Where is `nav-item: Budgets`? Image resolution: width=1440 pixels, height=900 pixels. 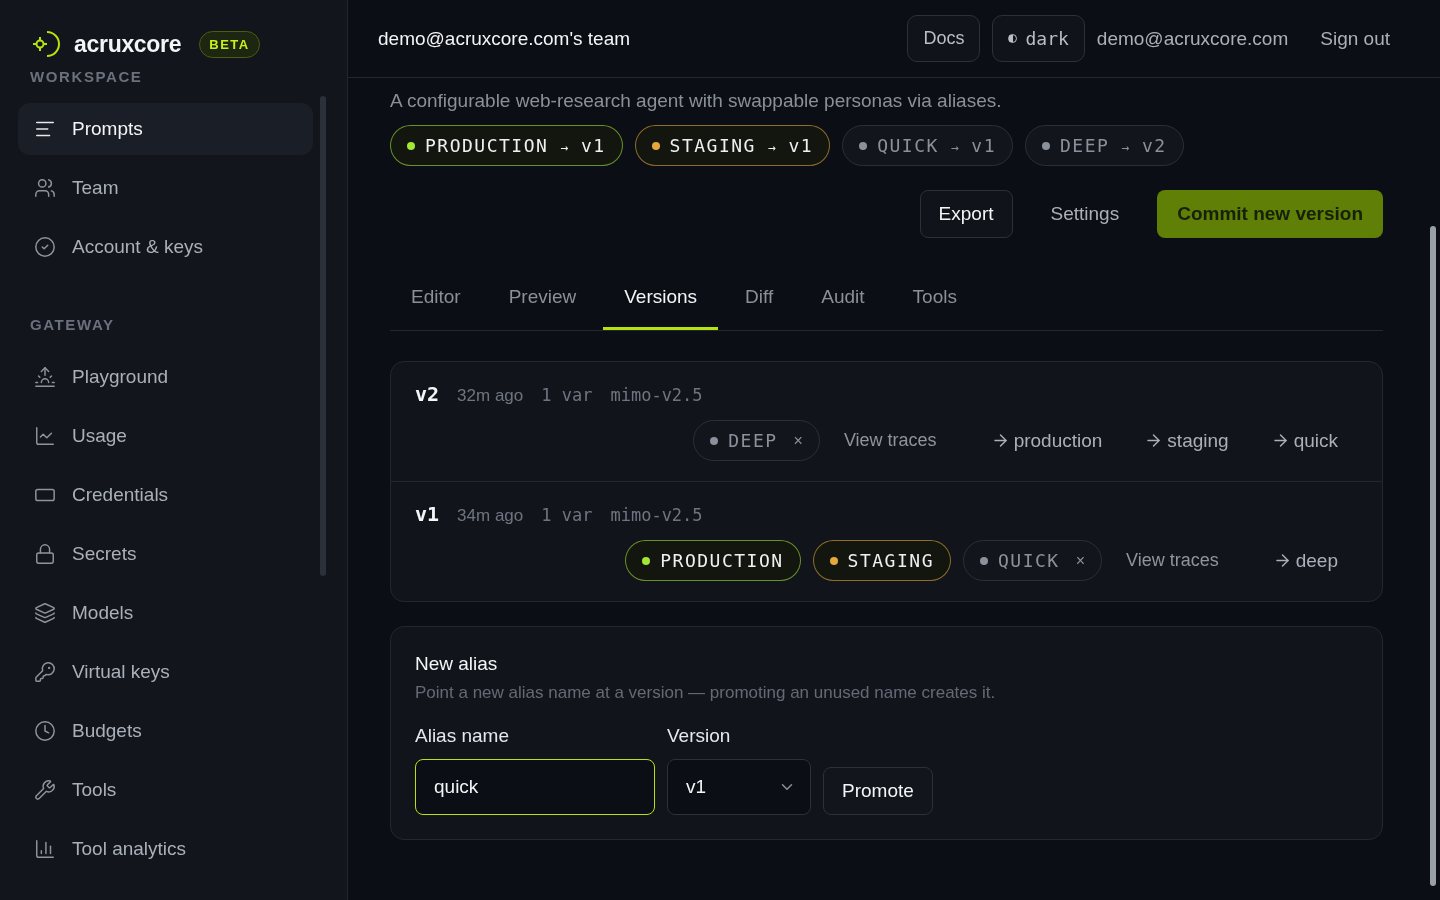 nav-item: Budgets is located at coordinates (165, 731).